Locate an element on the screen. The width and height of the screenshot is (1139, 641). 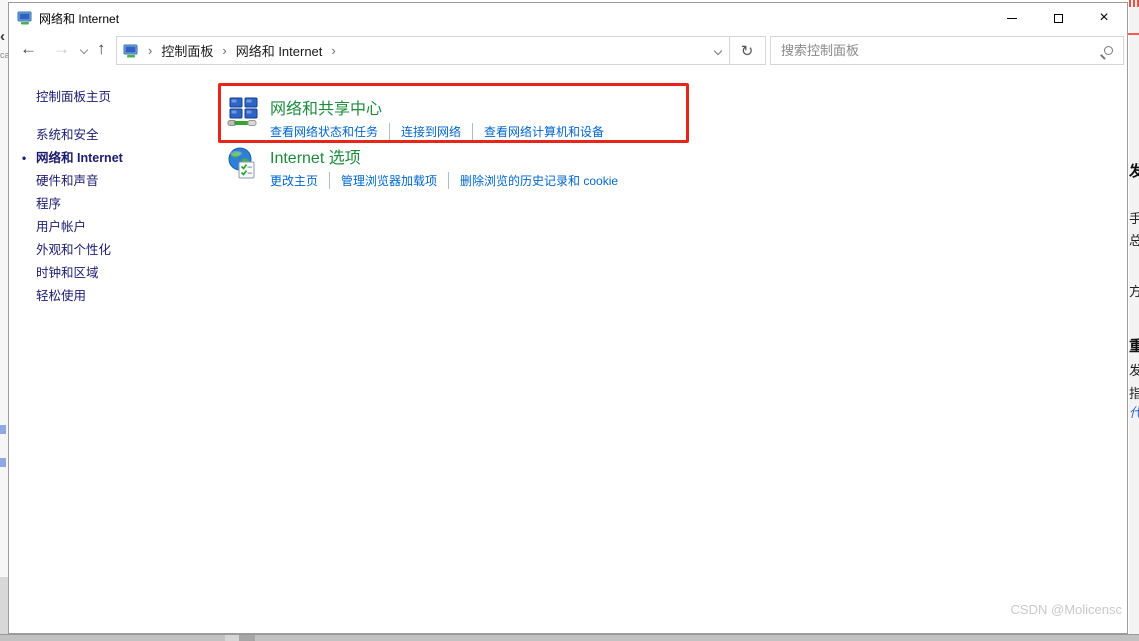
search-box is located at coordinates (947, 50).